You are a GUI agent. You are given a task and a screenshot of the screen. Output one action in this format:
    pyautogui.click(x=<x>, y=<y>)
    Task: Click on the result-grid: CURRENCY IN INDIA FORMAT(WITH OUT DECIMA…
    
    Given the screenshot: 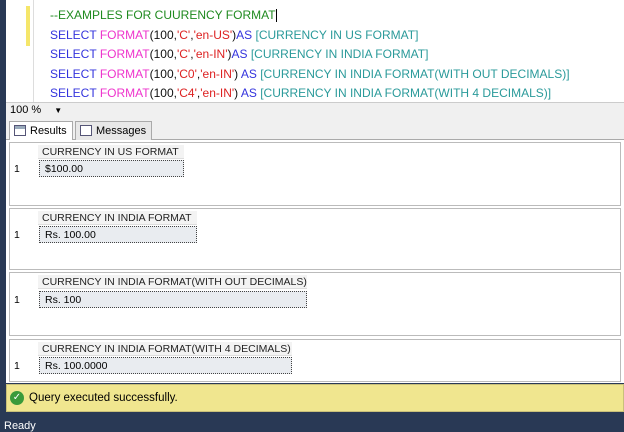 What is the action you would take?
    pyautogui.click(x=315, y=304)
    